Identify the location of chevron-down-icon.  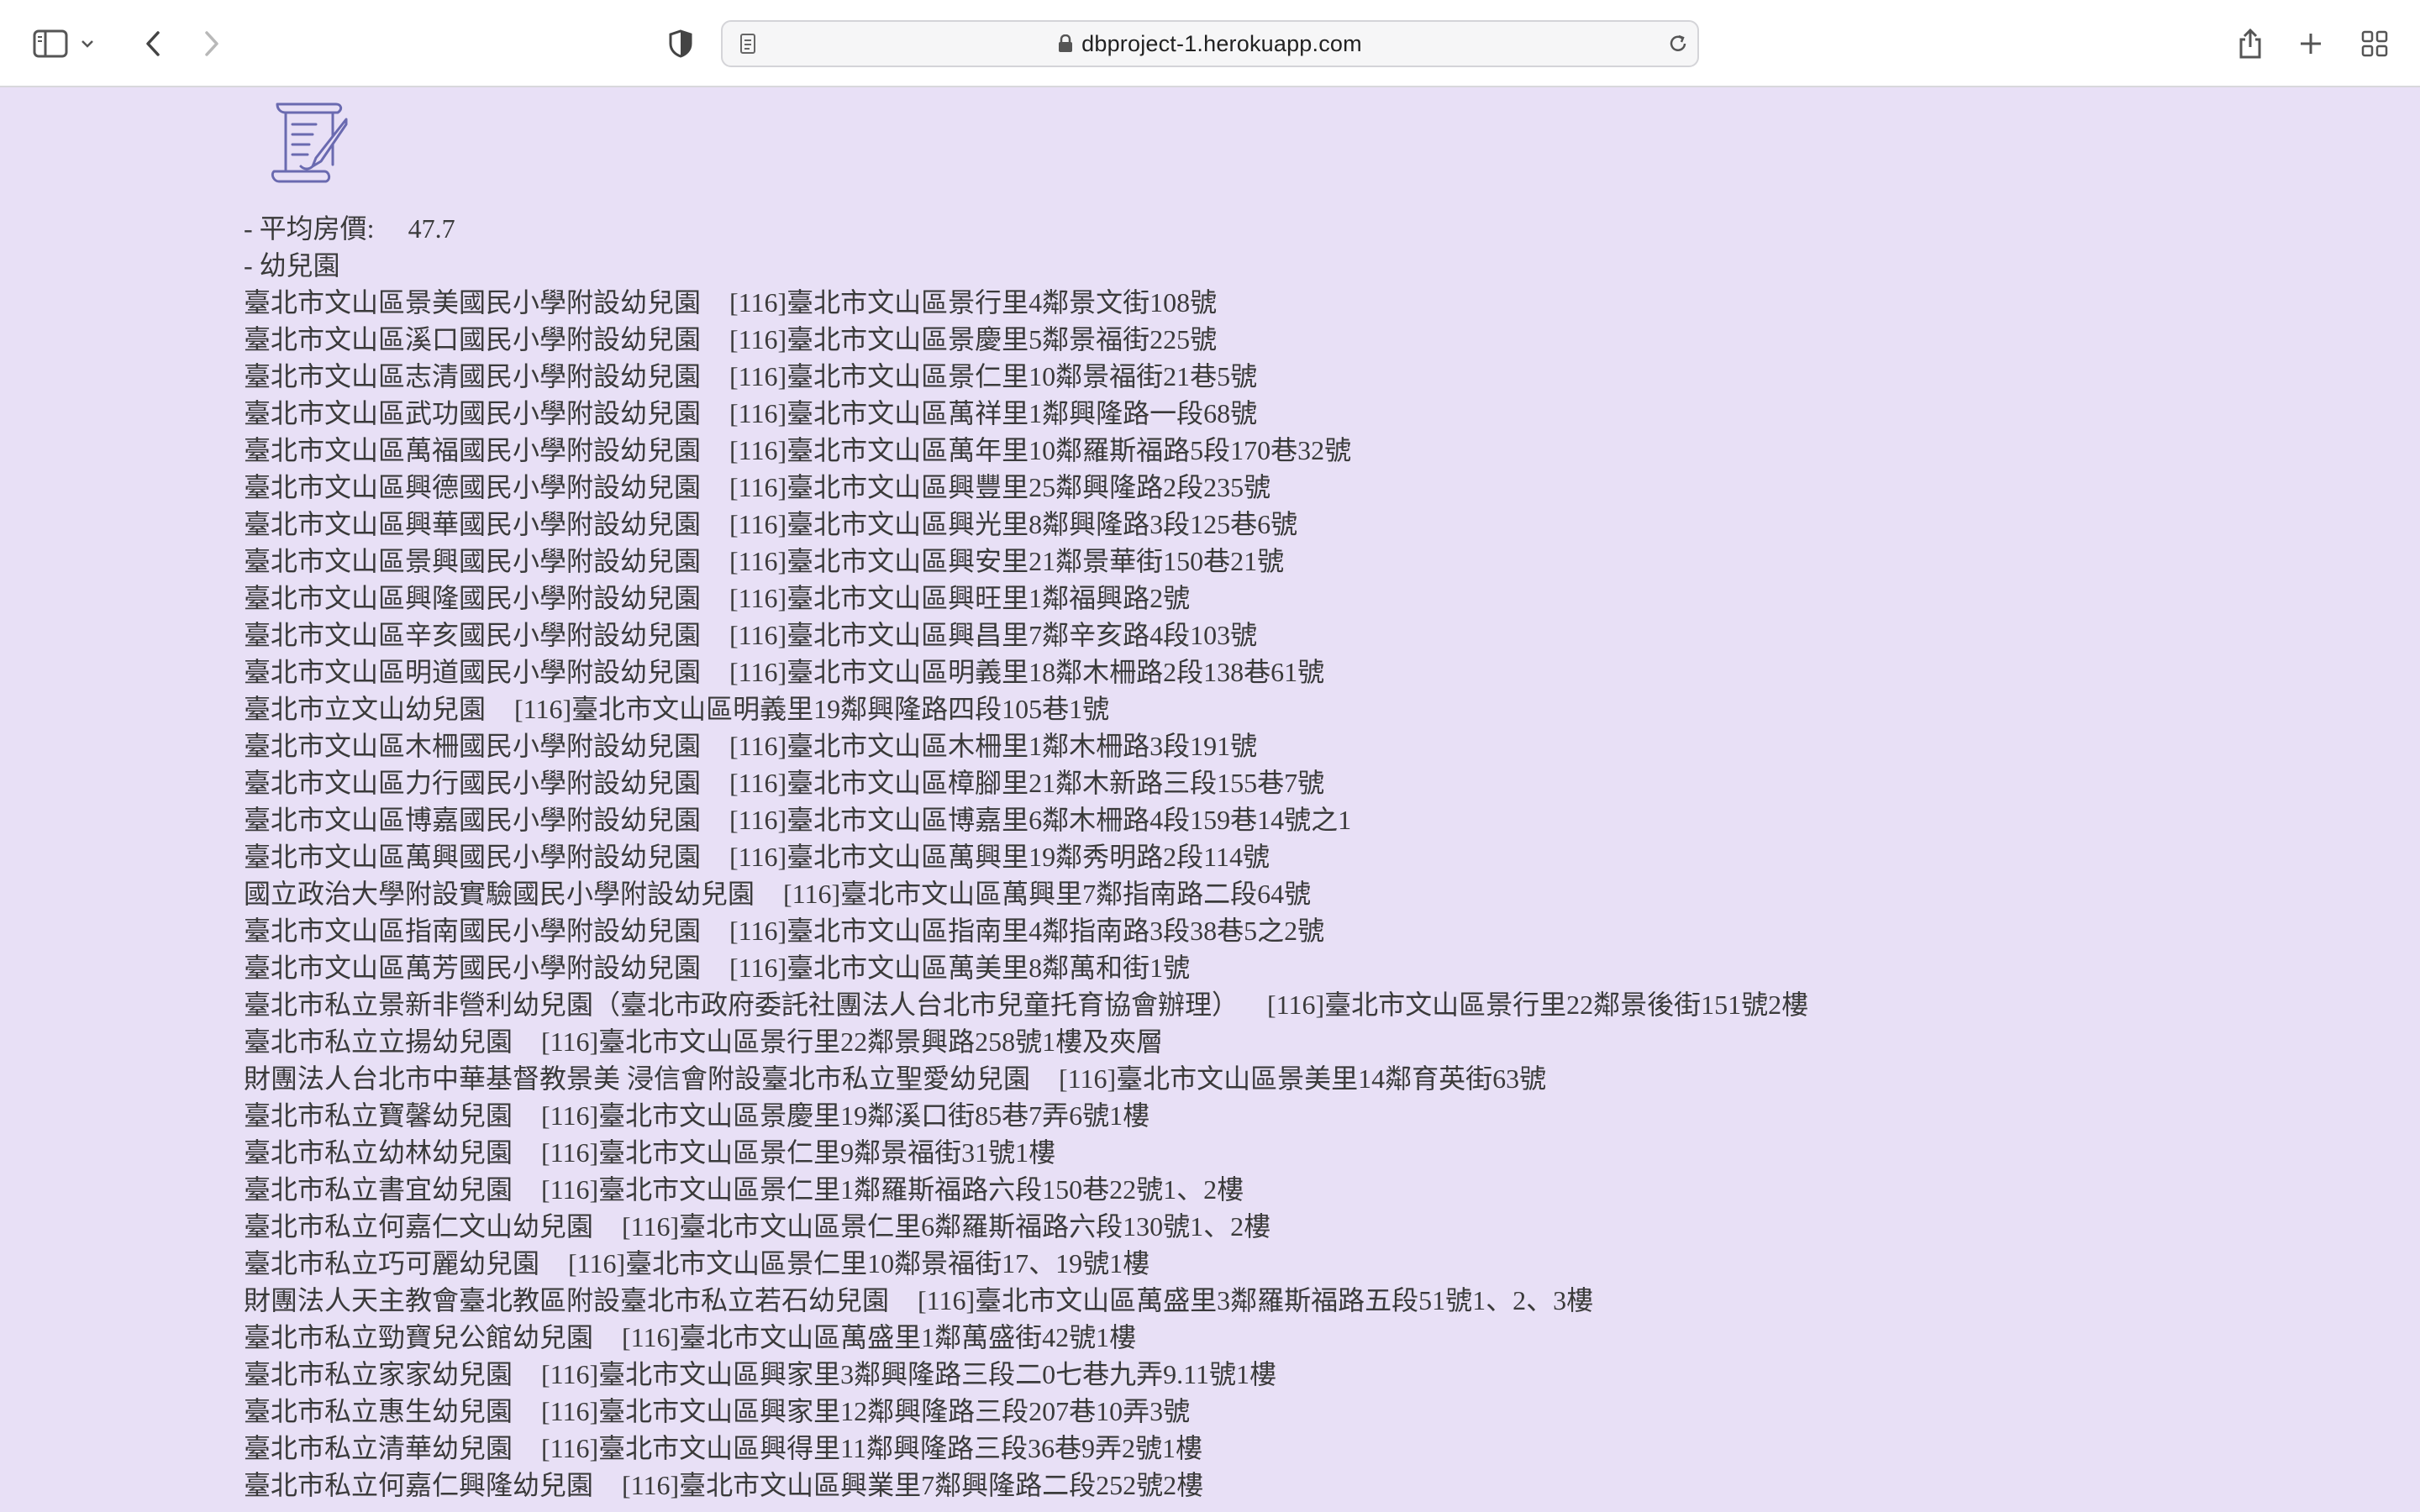
(87, 44).